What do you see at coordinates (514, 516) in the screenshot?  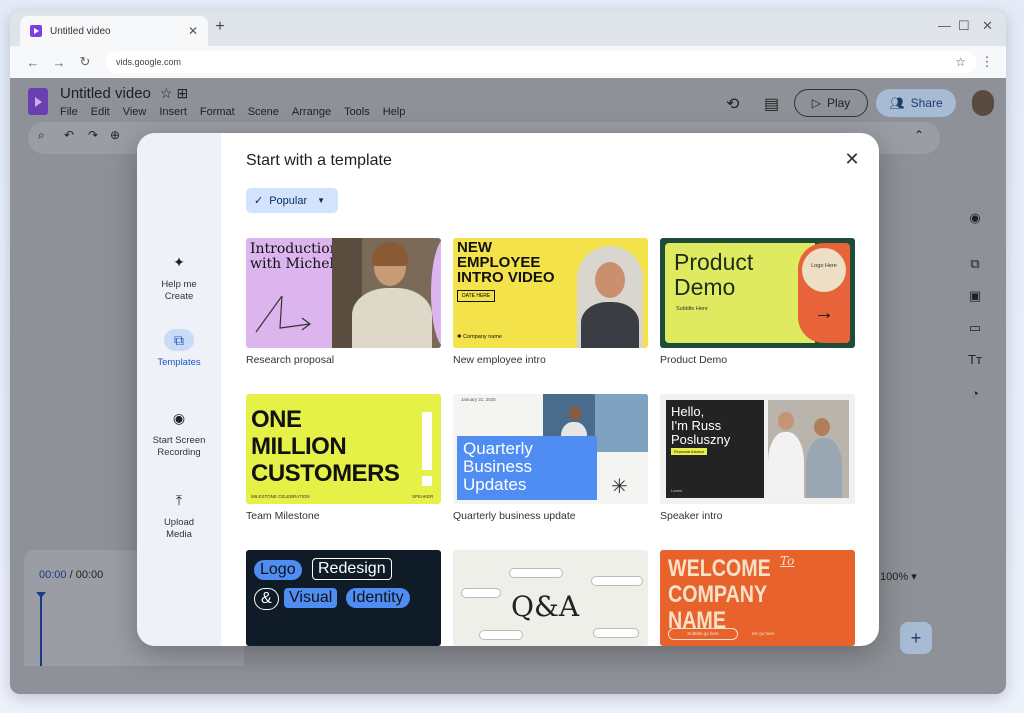 I see `template-caption: Quarterly business update` at bounding box center [514, 516].